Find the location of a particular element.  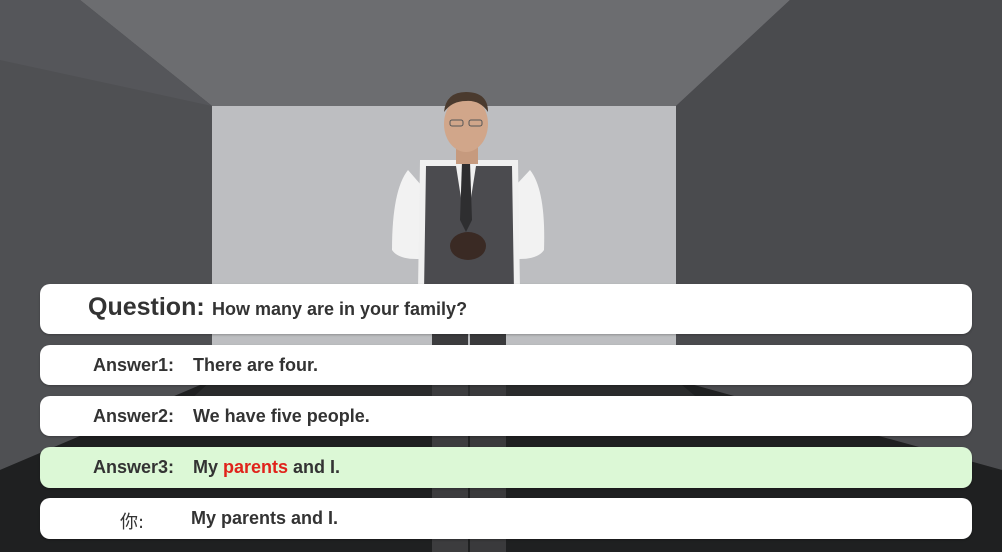

answer-label: Answer1: is located at coordinates (134, 365).